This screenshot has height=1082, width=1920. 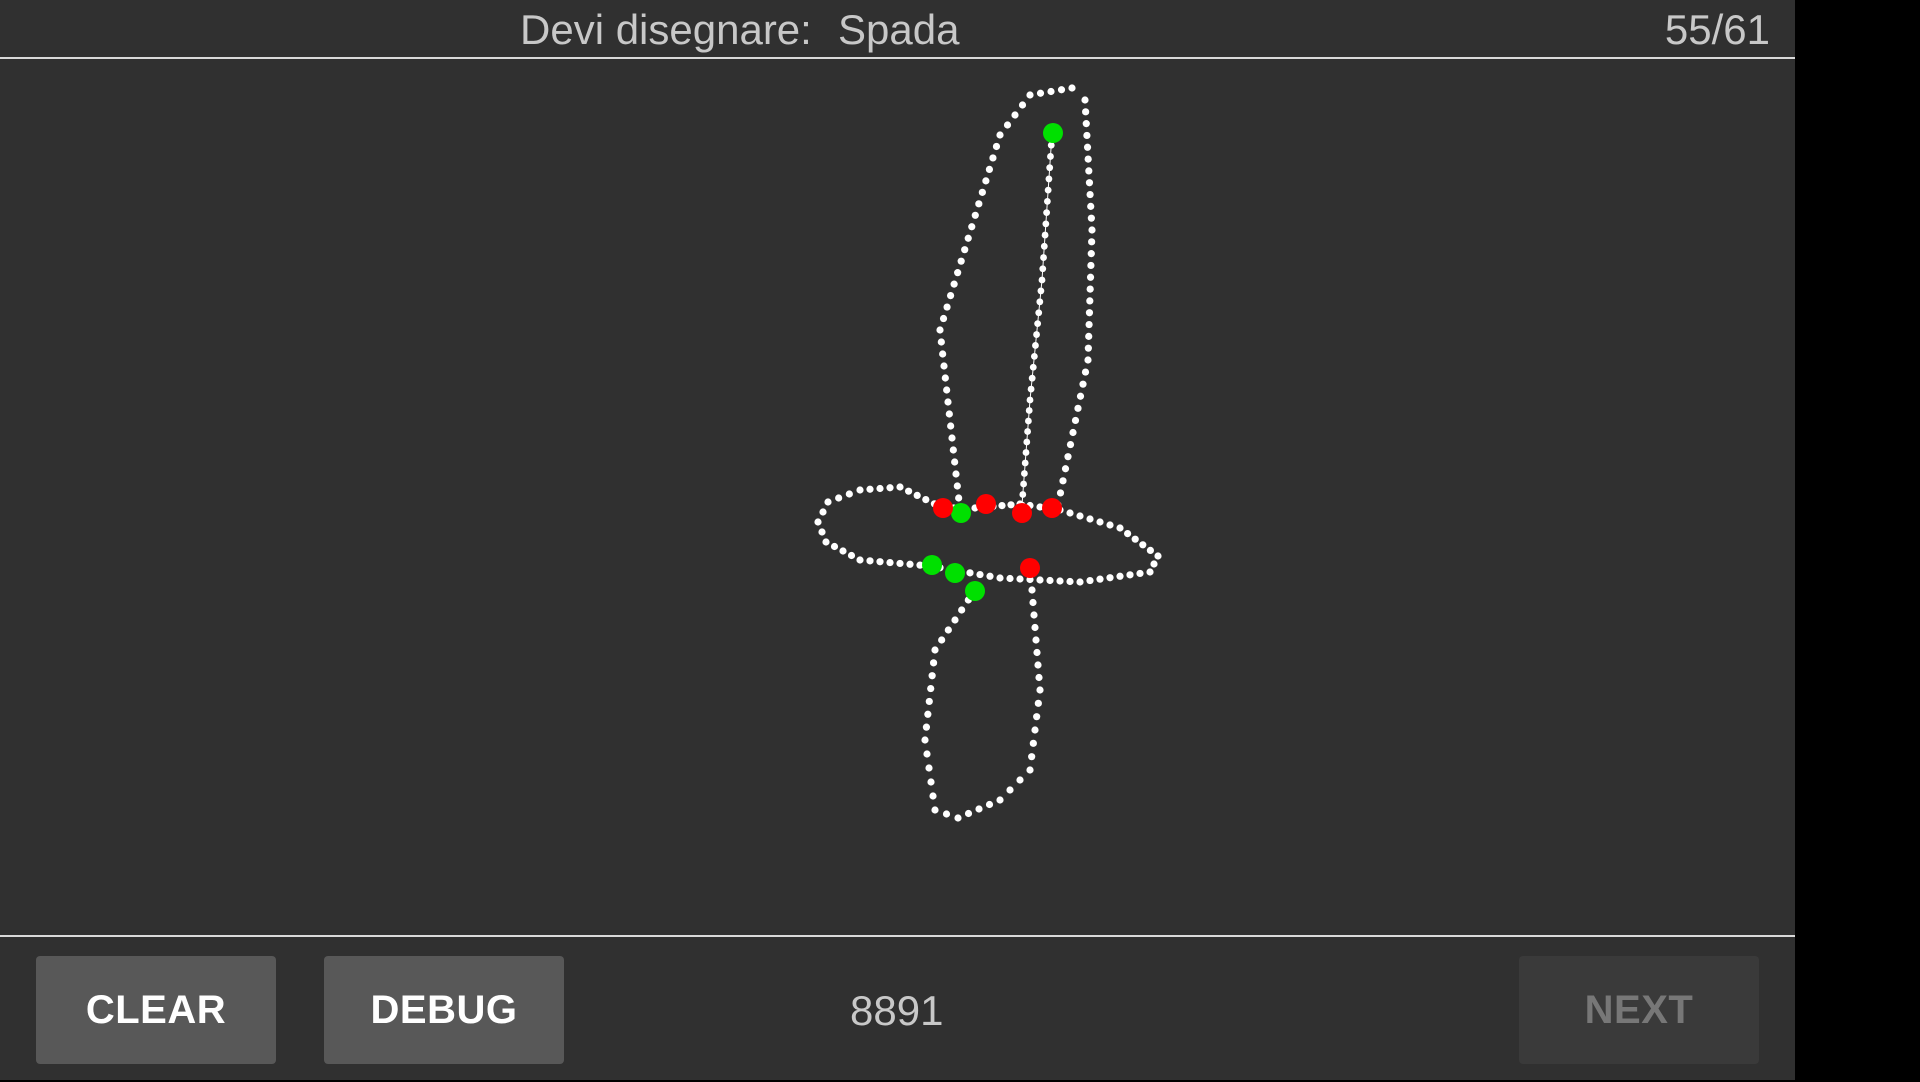 What do you see at coordinates (156, 1010) in the screenshot?
I see `clear-button: CLEAR` at bounding box center [156, 1010].